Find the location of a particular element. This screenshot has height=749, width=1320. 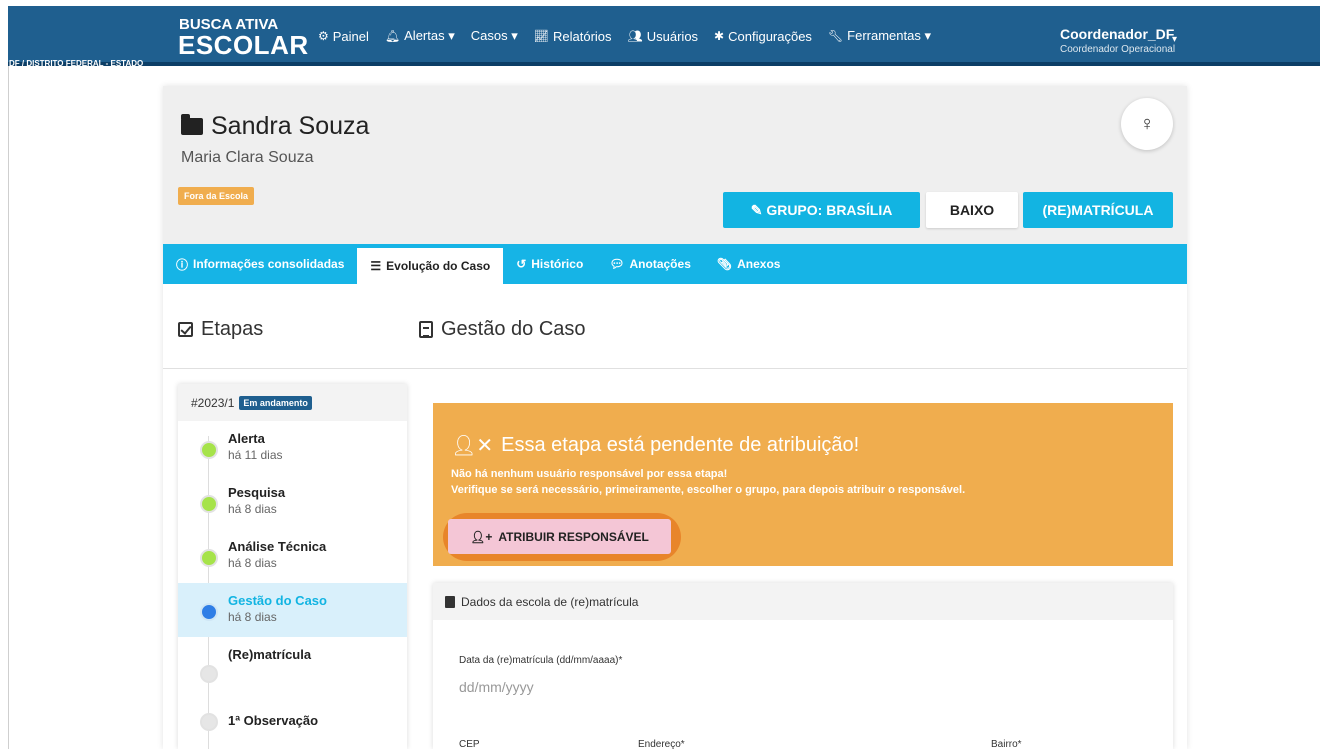

tab-label: Anexos is located at coordinates (759, 264).